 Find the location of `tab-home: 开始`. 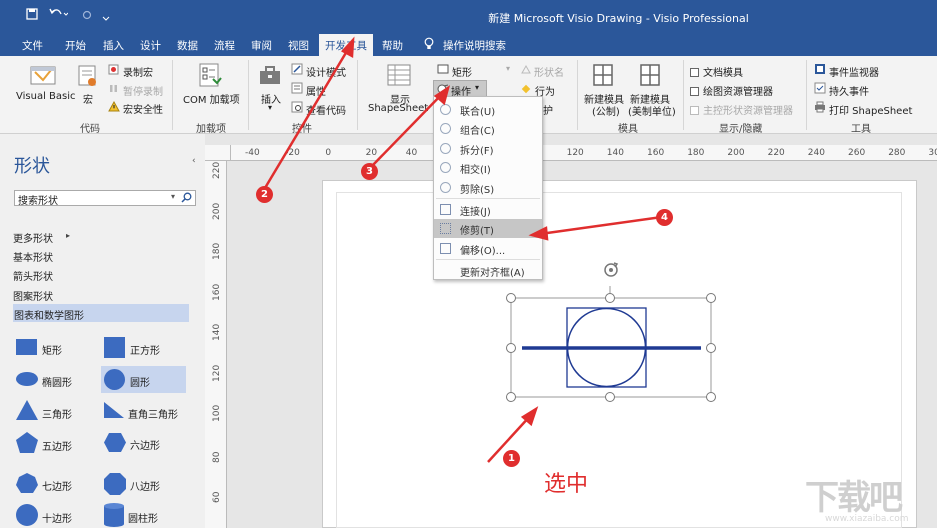

tab-home: 开始 is located at coordinates (75, 45).